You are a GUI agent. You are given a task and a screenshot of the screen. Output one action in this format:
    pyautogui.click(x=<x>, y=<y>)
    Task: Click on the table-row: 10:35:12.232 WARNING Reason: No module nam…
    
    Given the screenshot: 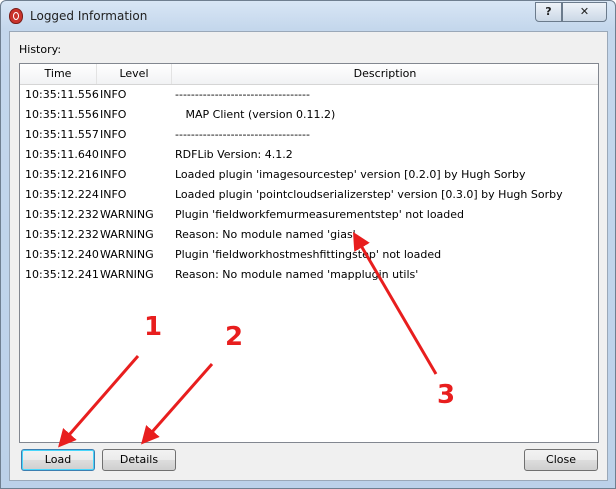 What is the action you would take?
    pyautogui.click(x=309, y=235)
    